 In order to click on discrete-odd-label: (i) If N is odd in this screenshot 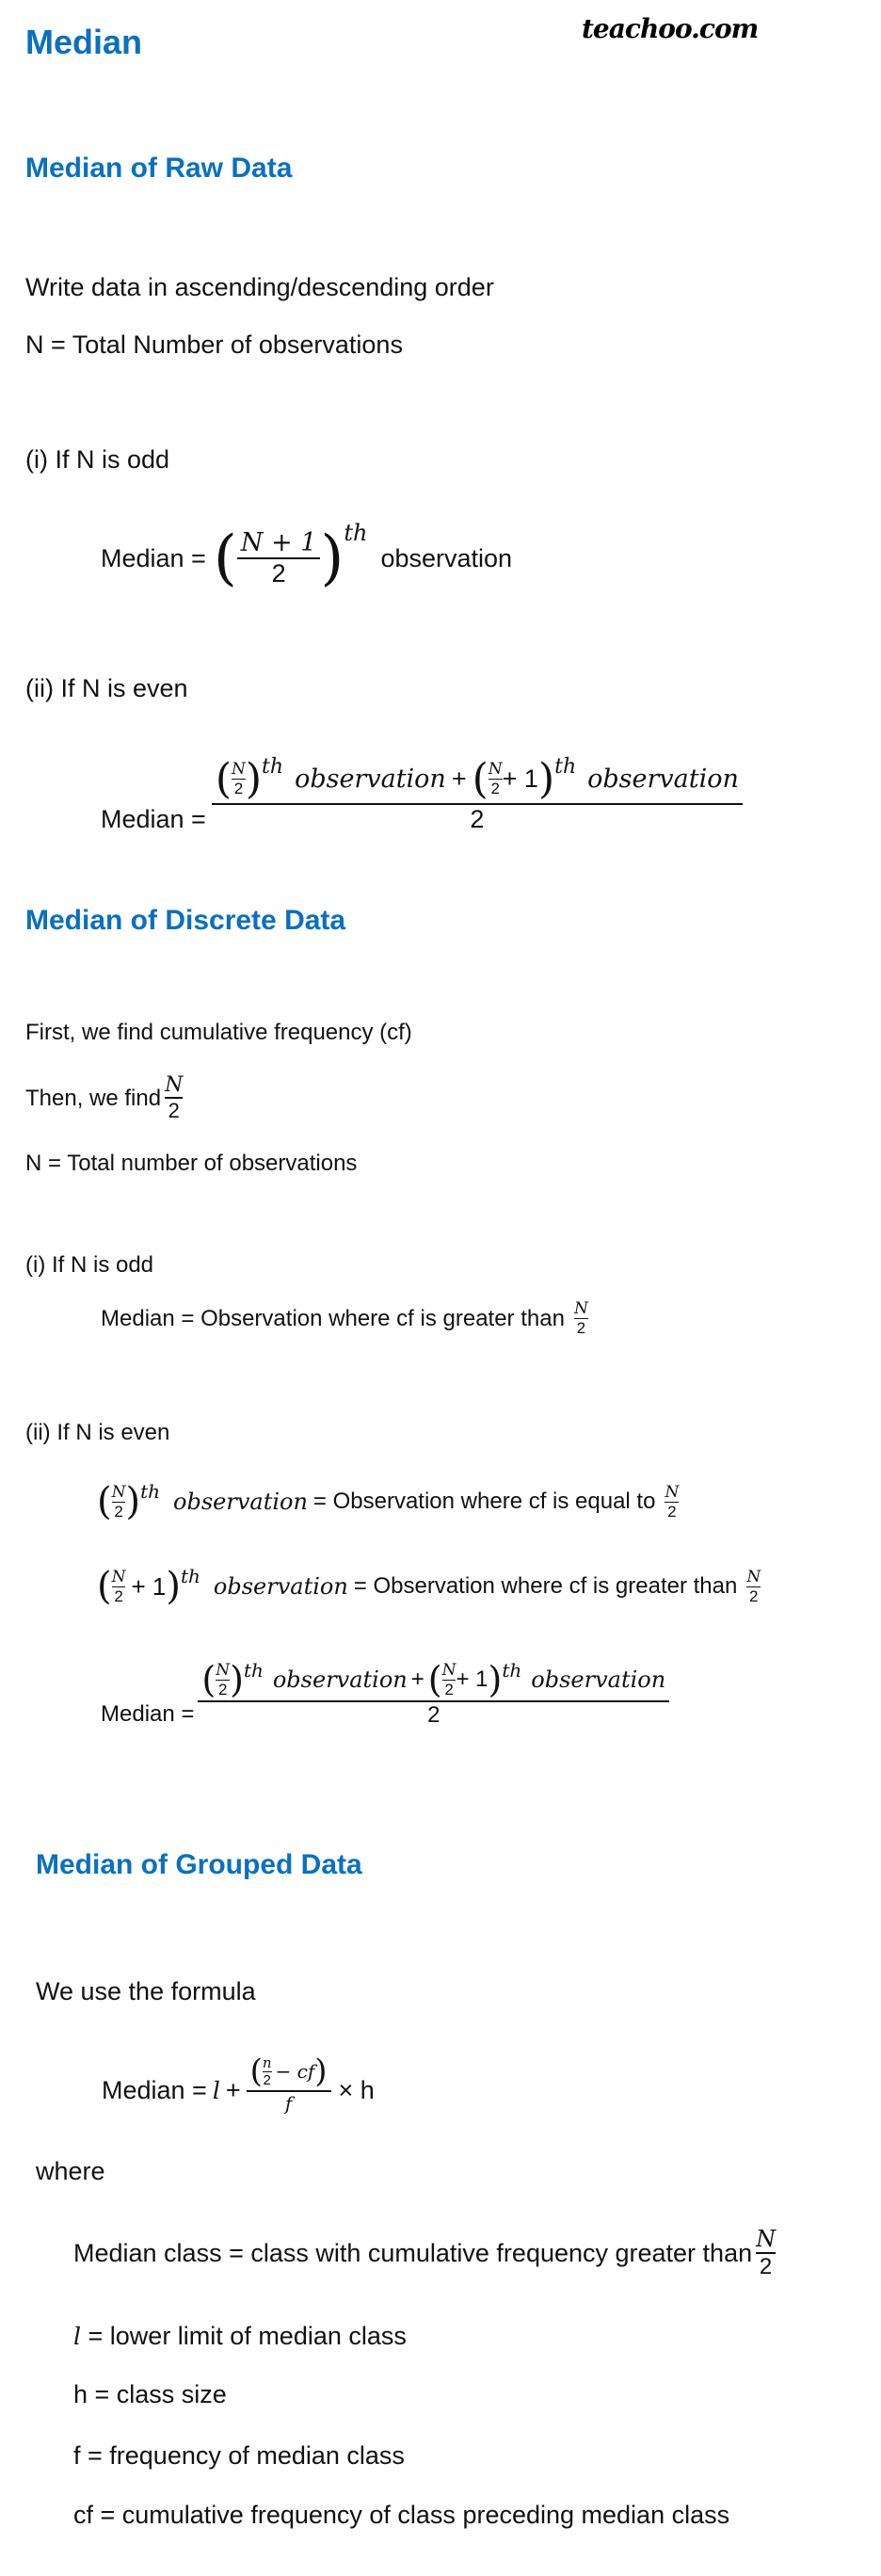, I will do `click(89, 1265)`.